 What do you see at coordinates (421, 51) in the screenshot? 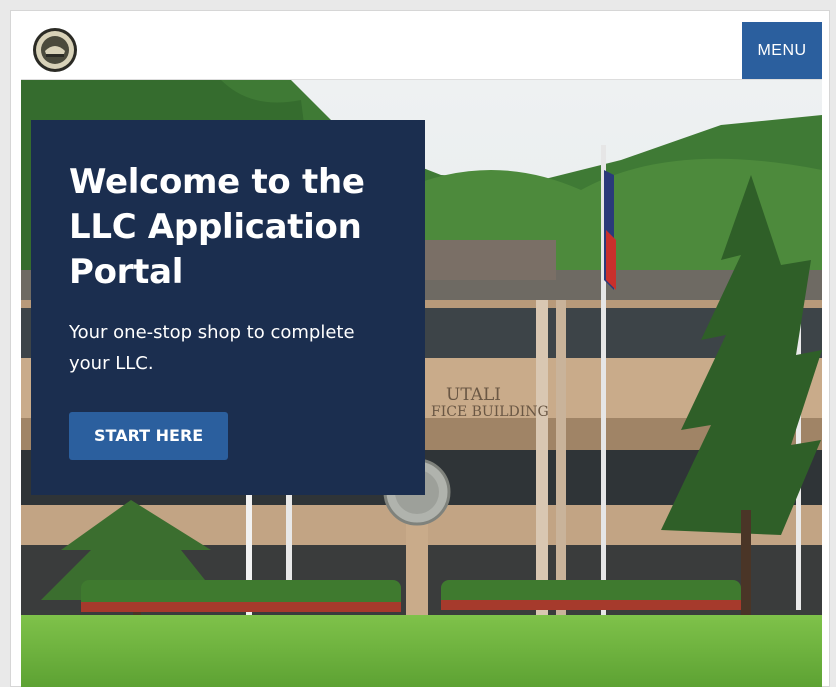
I see `site-header: MENU` at bounding box center [421, 51].